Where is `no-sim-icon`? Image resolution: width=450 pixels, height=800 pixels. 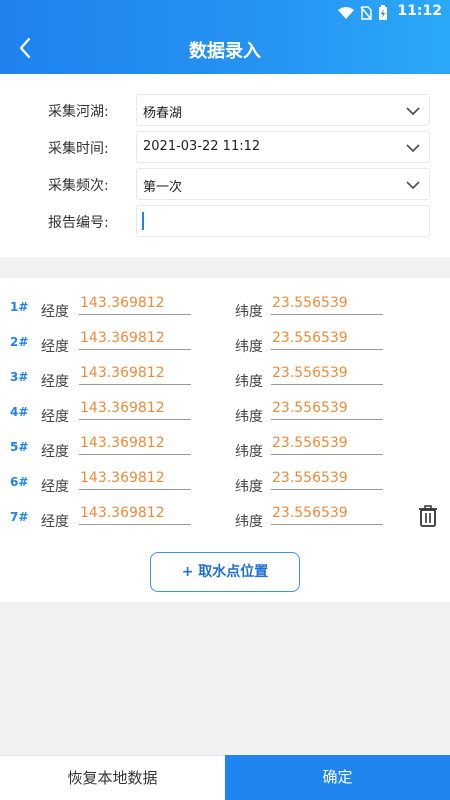 no-sim-icon is located at coordinates (366, 13).